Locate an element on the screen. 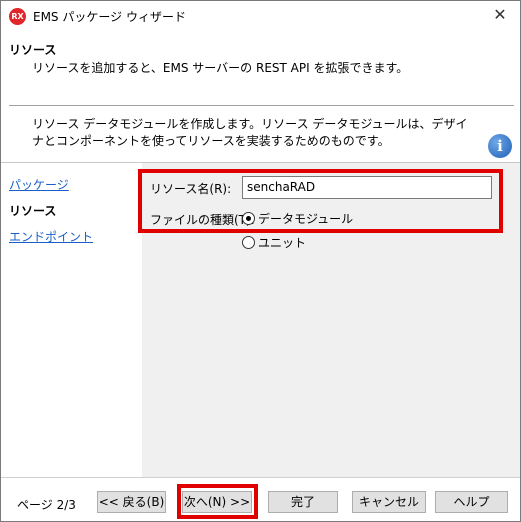 This screenshot has width=521, height=522. nav-item-endpoint: エンドポイント is located at coordinates (51, 236).